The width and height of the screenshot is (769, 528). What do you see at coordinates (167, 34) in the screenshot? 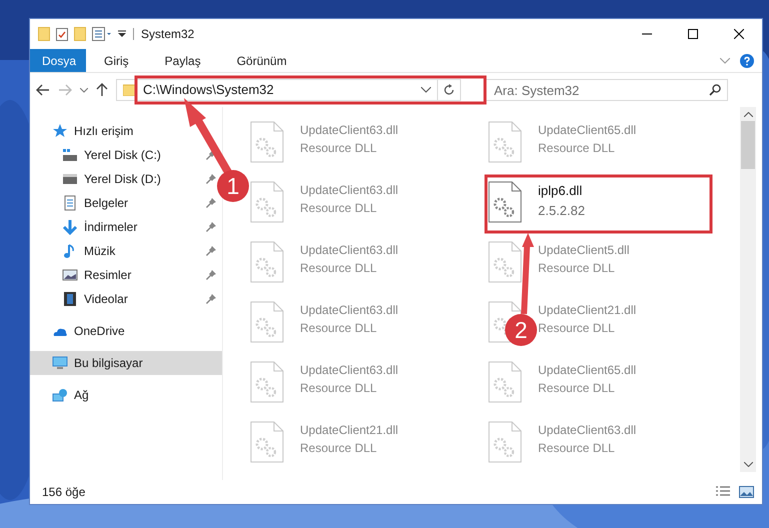
I see `window-title: System32` at bounding box center [167, 34].